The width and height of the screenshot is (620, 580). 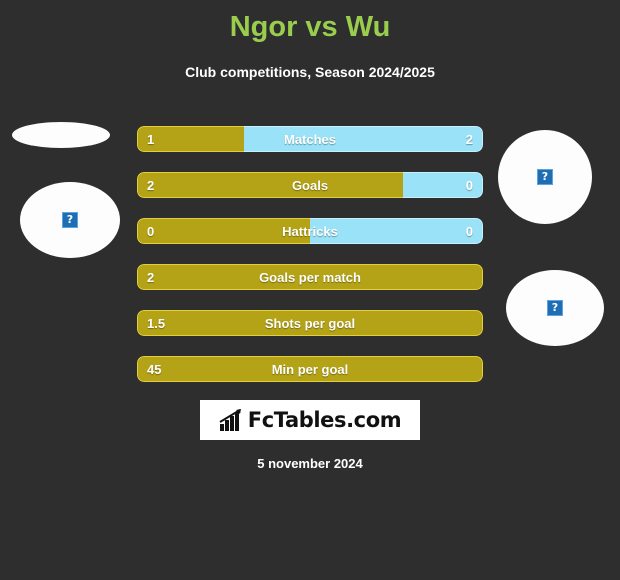 I want to click on stat-bar-row: Min per goal 45, so click(x=310, y=369).